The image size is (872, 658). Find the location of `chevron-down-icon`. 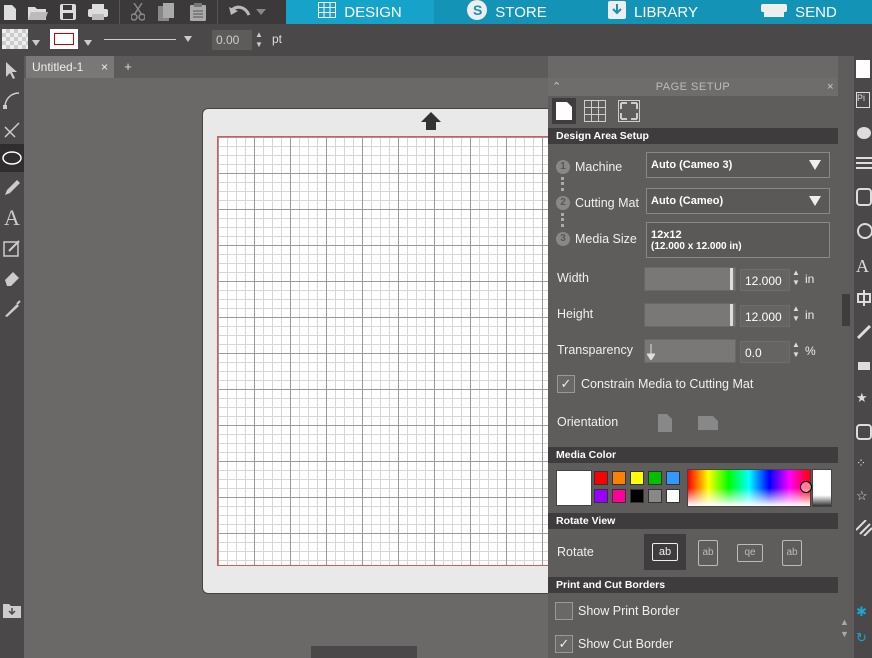

chevron-down-icon is located at coordinates (815, 165).